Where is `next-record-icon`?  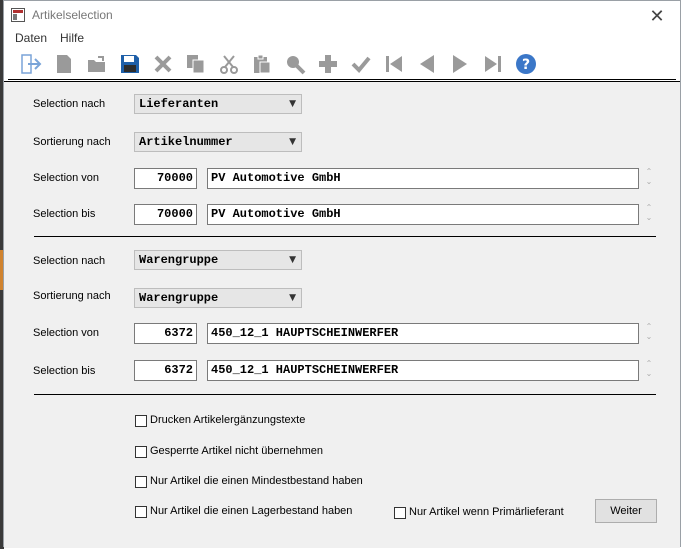
next-record-icon is located at coordinates (460, 64).